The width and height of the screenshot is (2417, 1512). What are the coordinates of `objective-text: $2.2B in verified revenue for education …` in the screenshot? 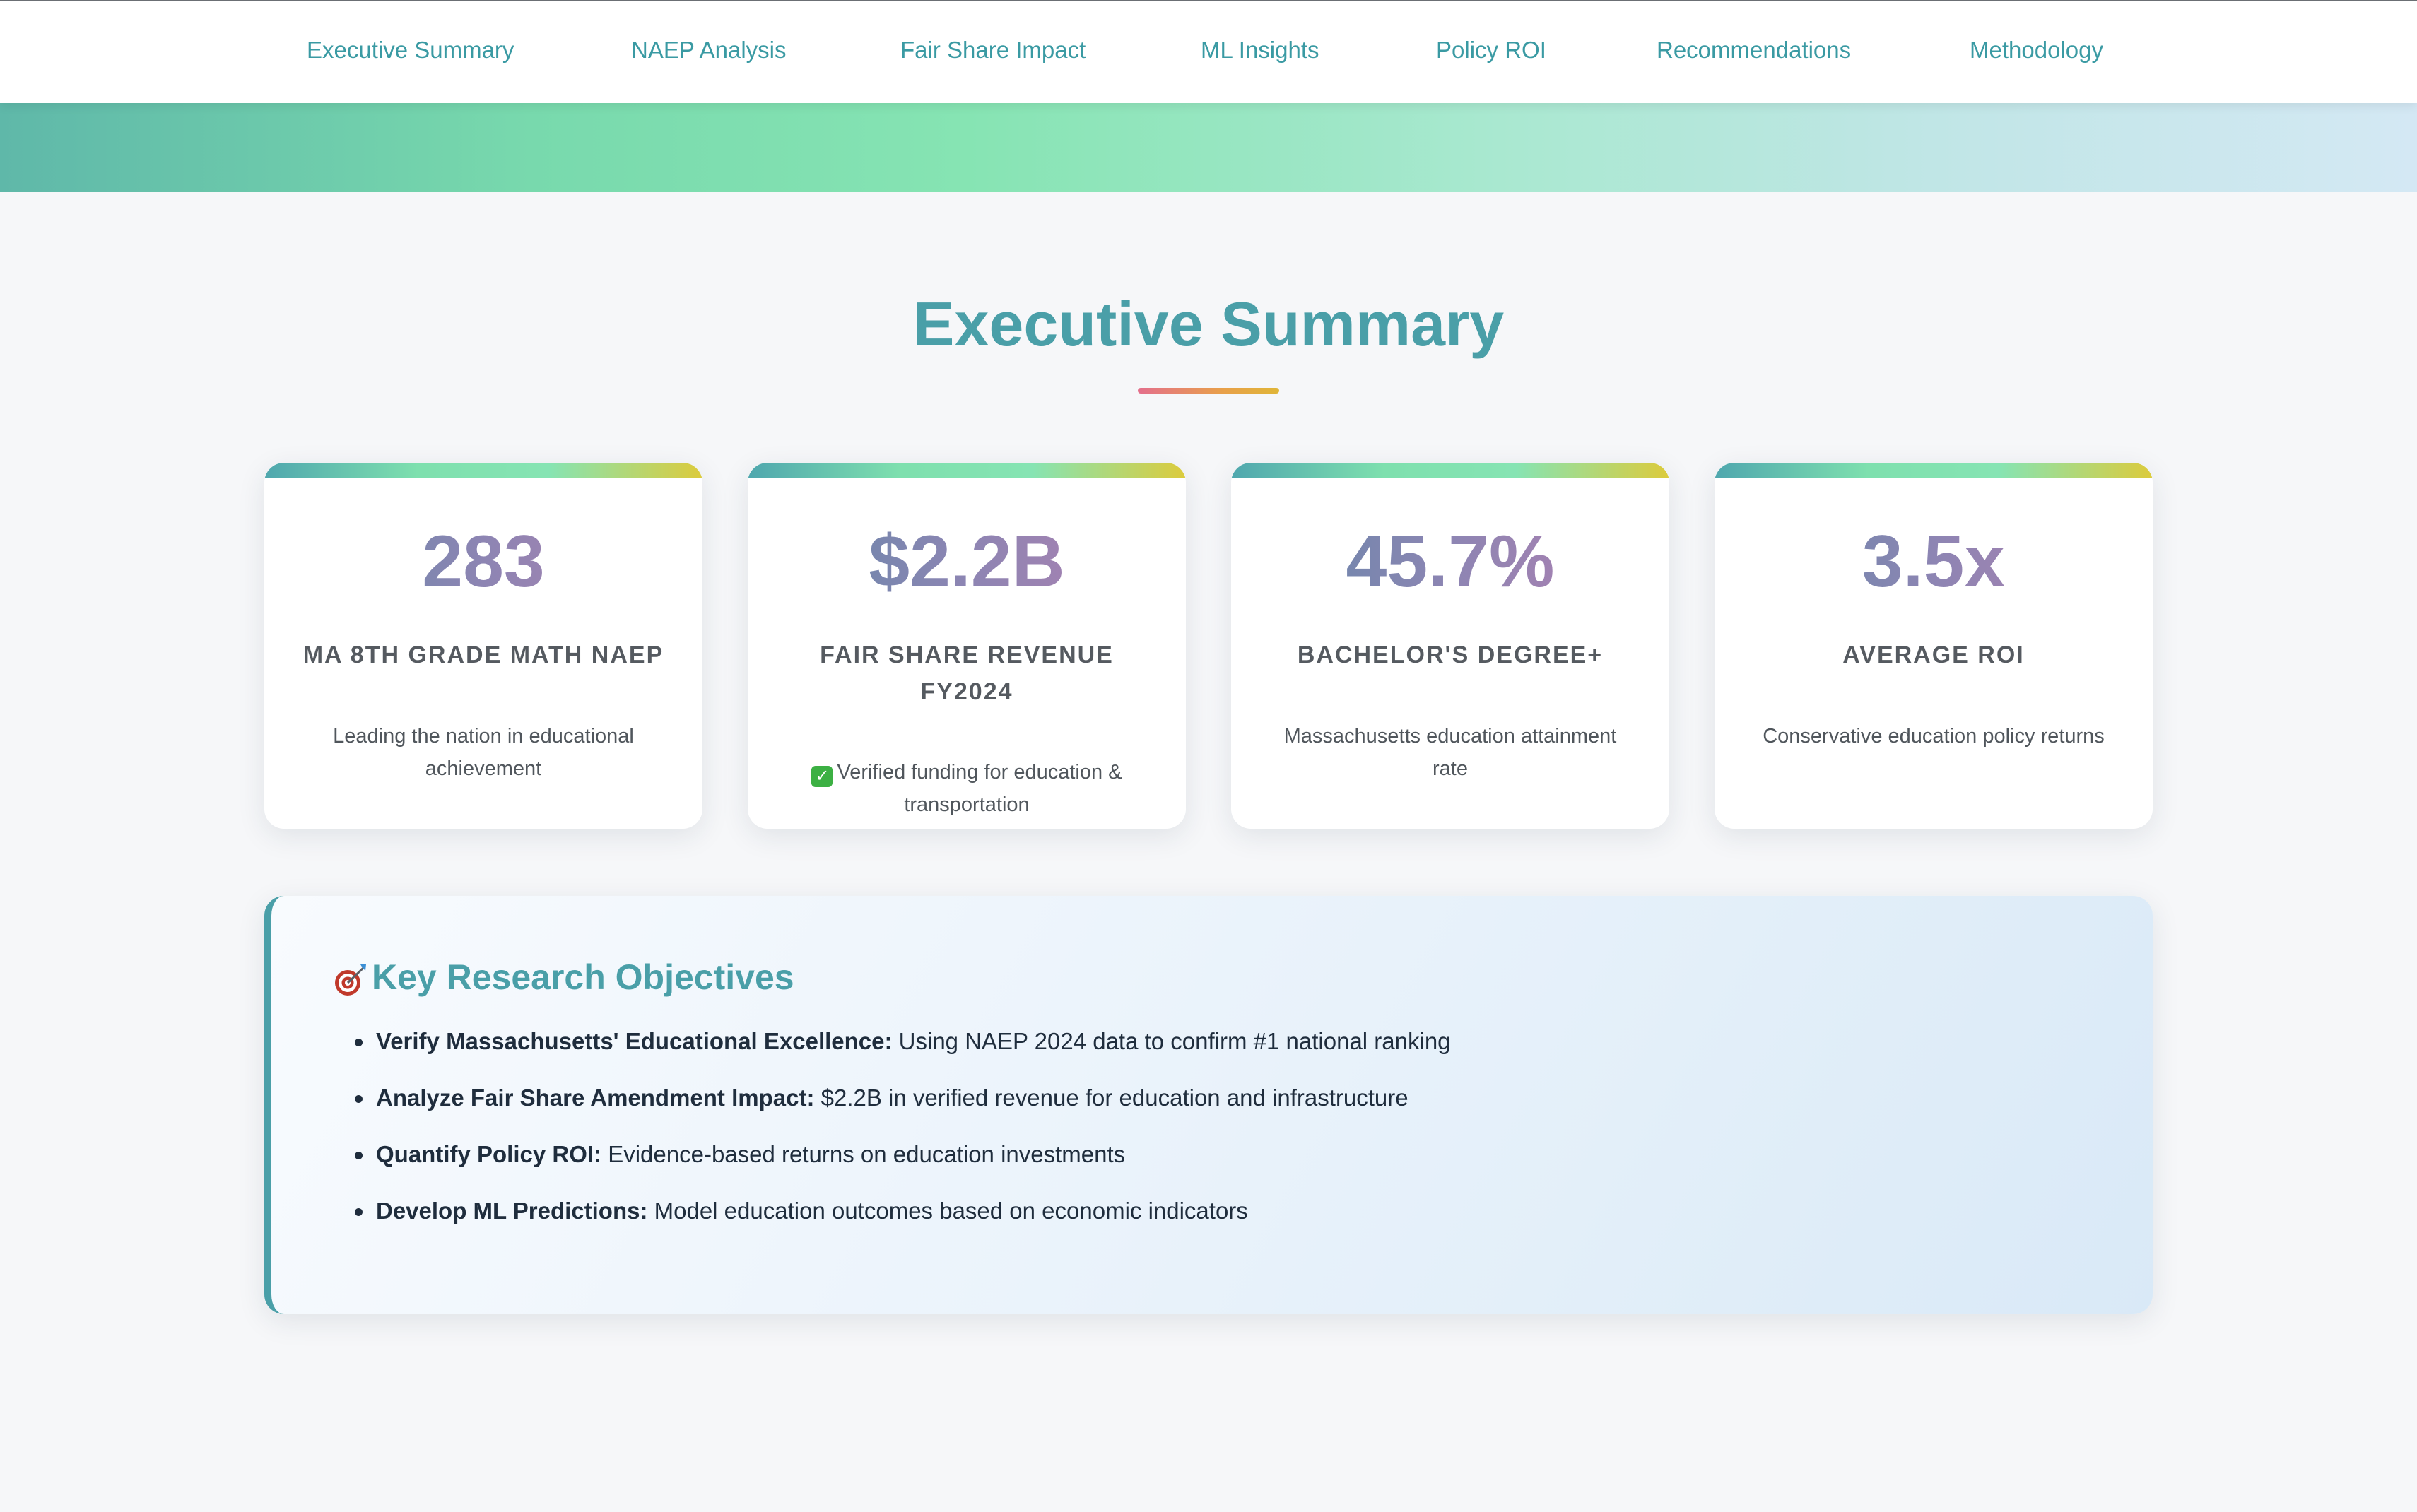 It's located at (1111, 1098).